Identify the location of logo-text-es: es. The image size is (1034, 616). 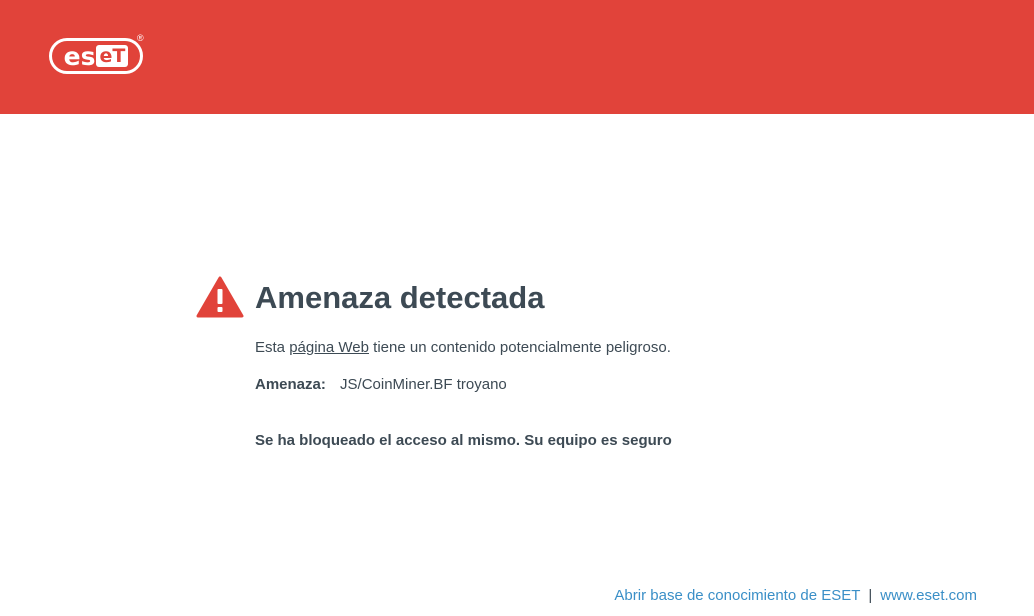
(79, 56).